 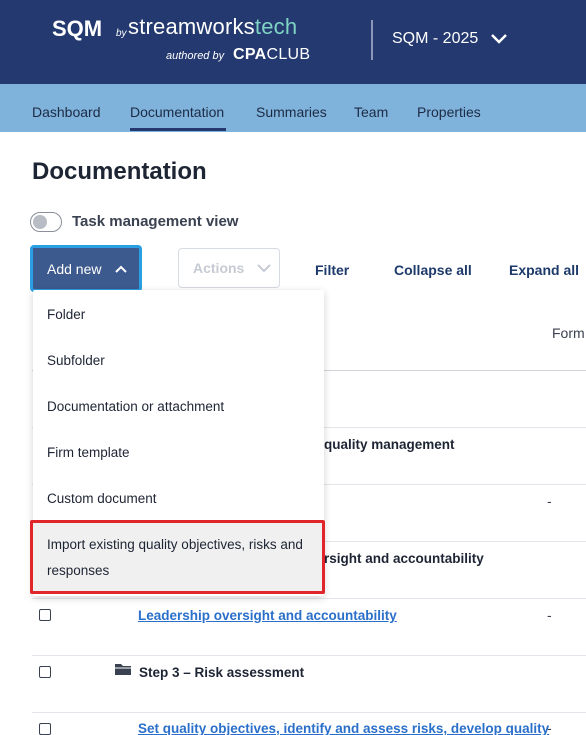 I want to click on year-selector: SQM - 2025, so click(x=450, y=39).